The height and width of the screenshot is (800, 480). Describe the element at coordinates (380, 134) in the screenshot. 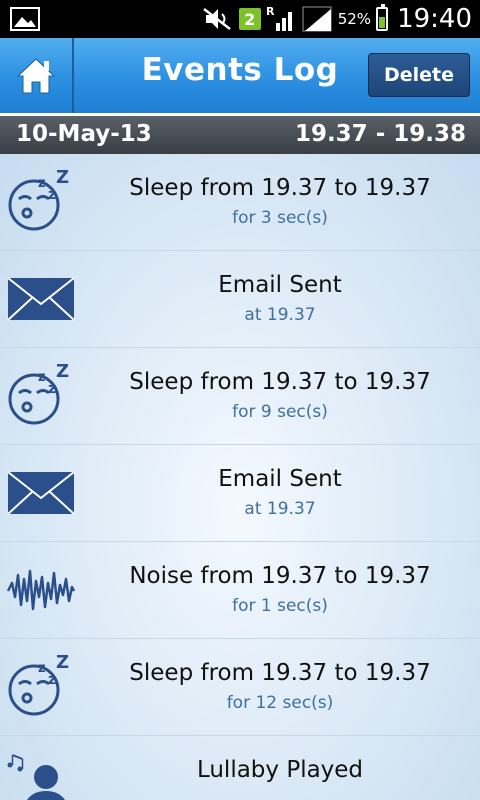

I see `log-time-range: 19.37 - 19.38` at that location.